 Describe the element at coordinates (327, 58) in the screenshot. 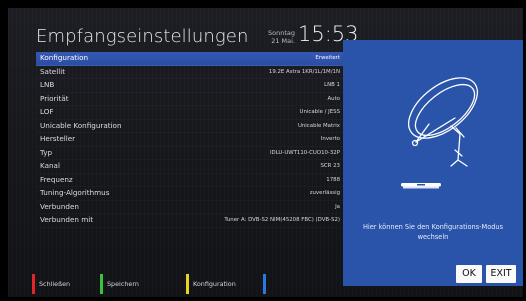

I see `setting-value: Erweitert` at that location.